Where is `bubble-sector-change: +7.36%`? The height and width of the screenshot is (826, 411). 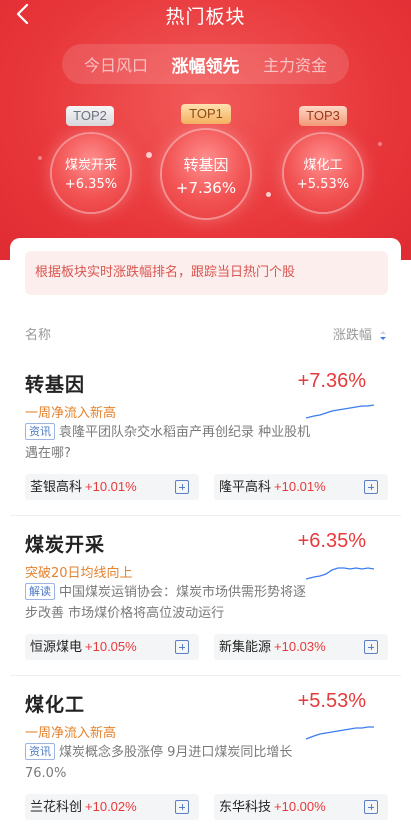
bubble-sector-change: +7.36% is located at coordinates (206, 188).